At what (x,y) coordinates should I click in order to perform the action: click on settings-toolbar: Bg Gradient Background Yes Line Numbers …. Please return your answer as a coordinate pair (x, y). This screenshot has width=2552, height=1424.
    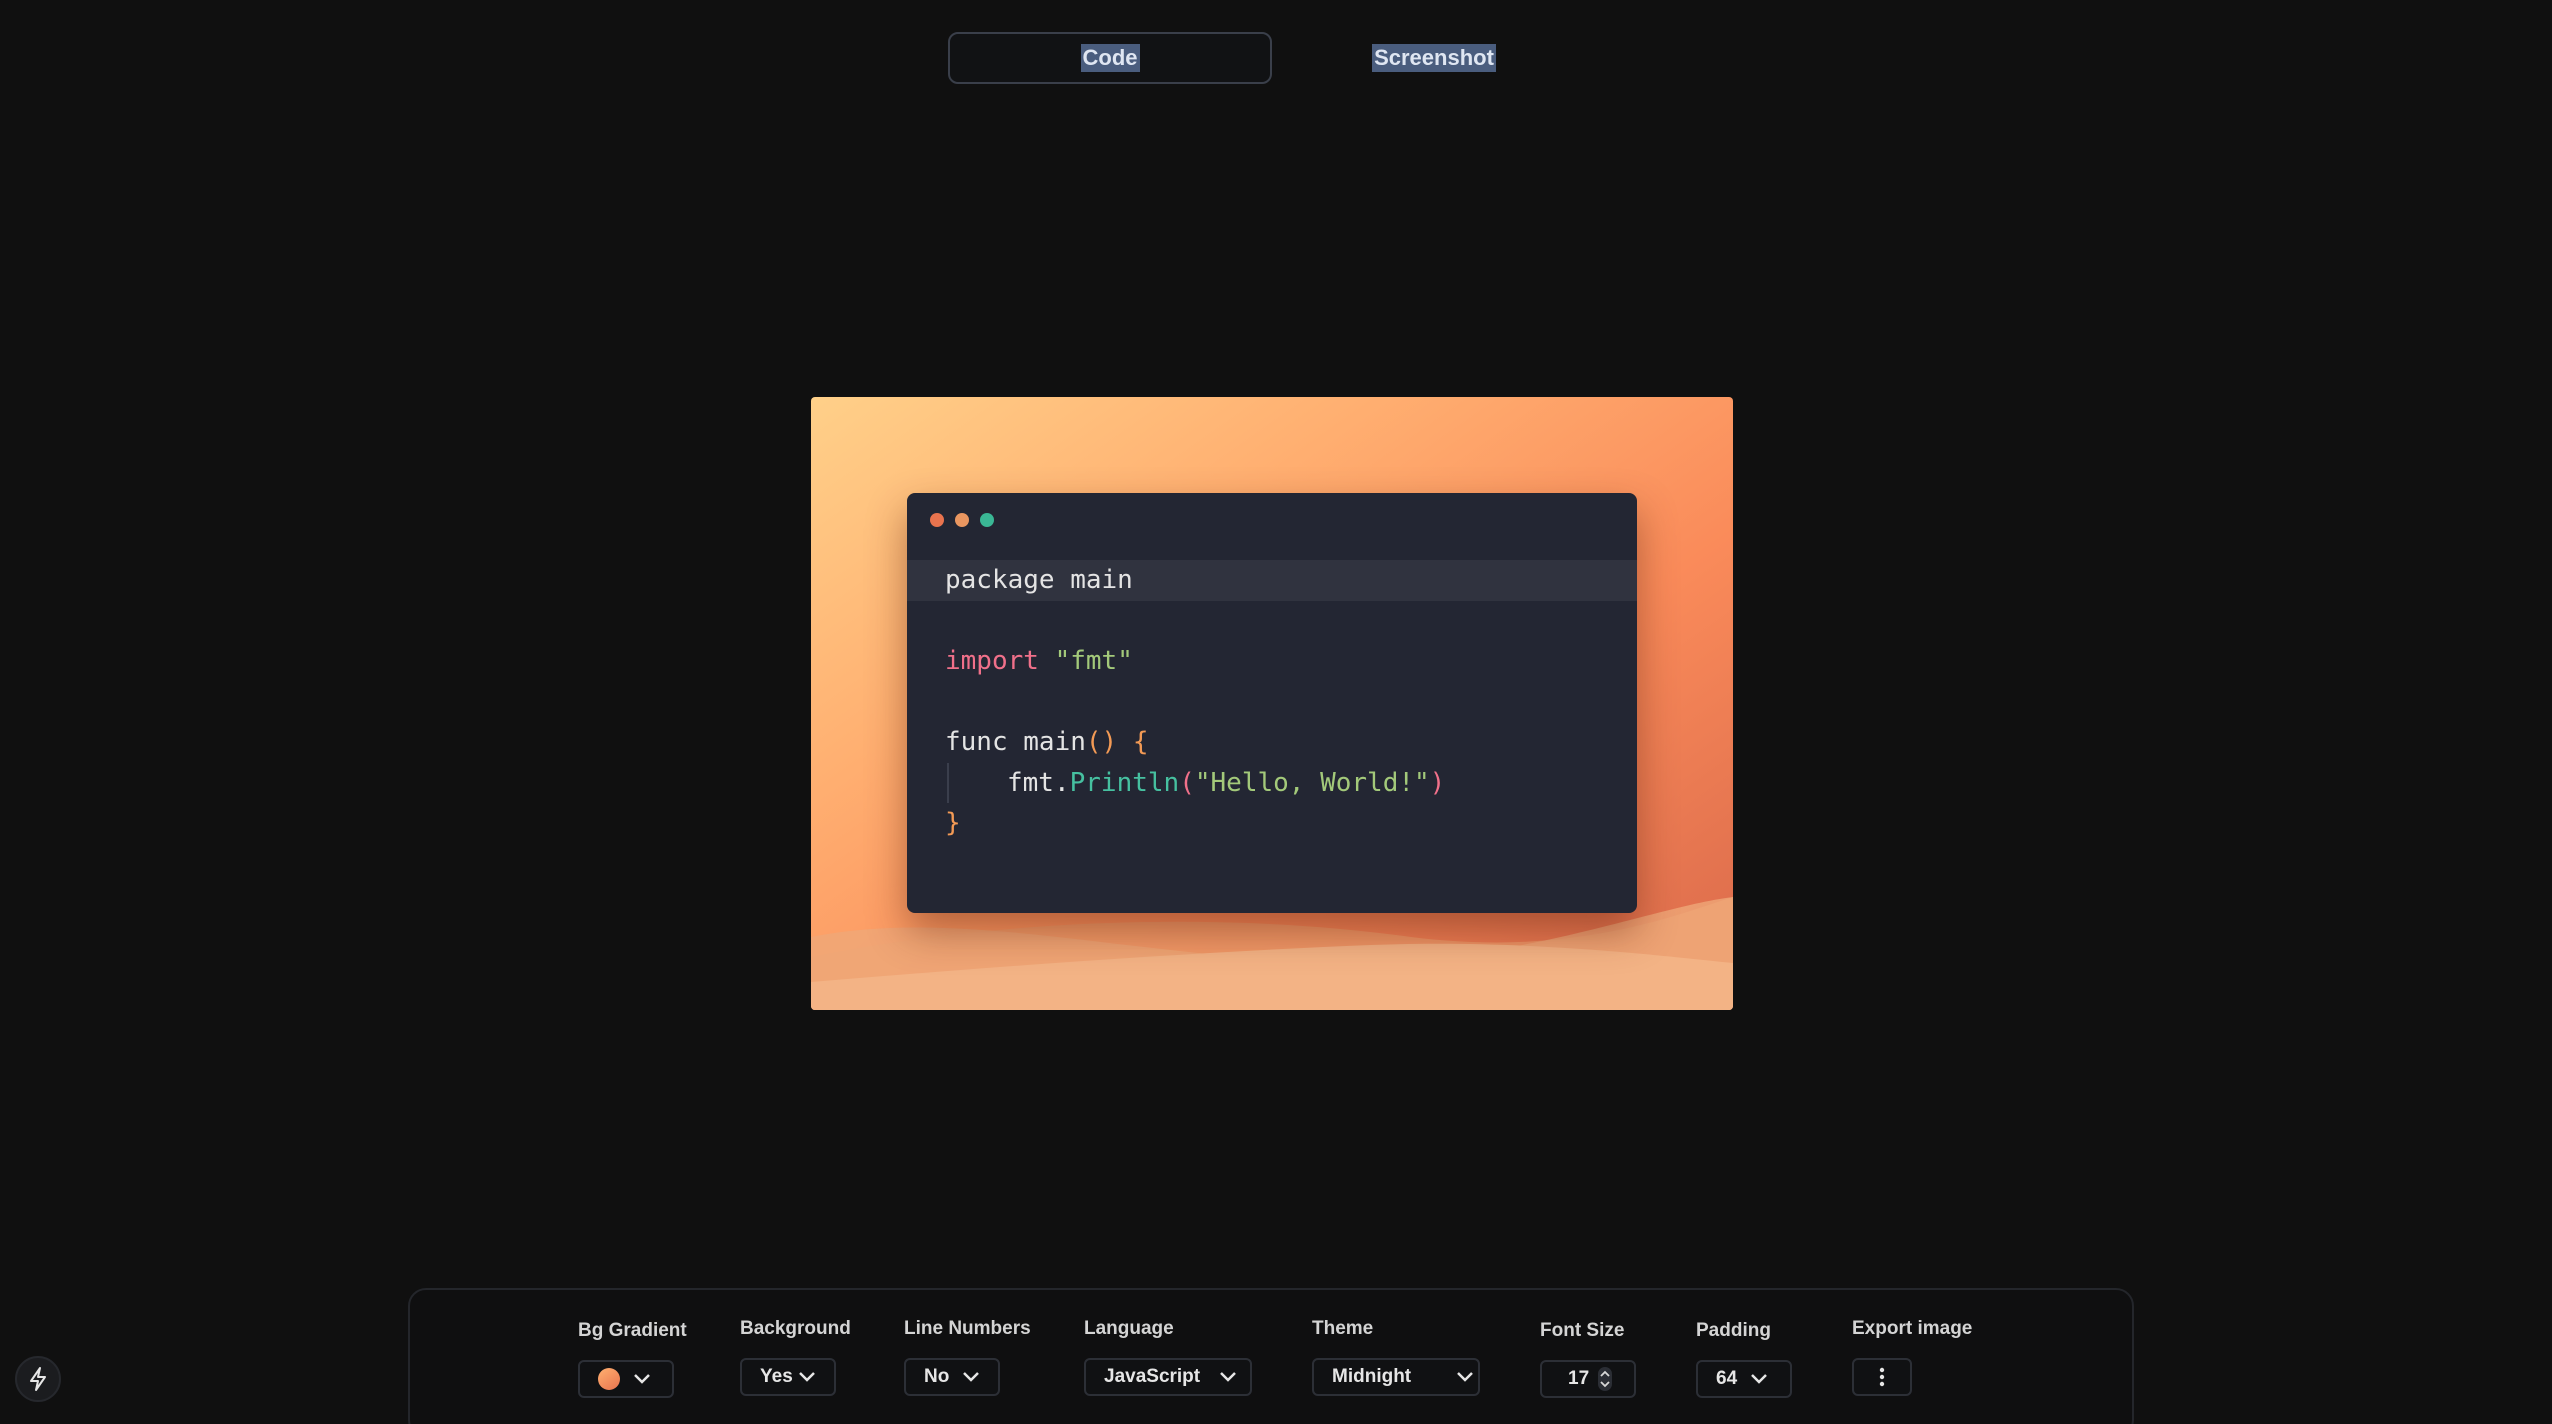
    Looking at the image, I should click on (1271, 1356).